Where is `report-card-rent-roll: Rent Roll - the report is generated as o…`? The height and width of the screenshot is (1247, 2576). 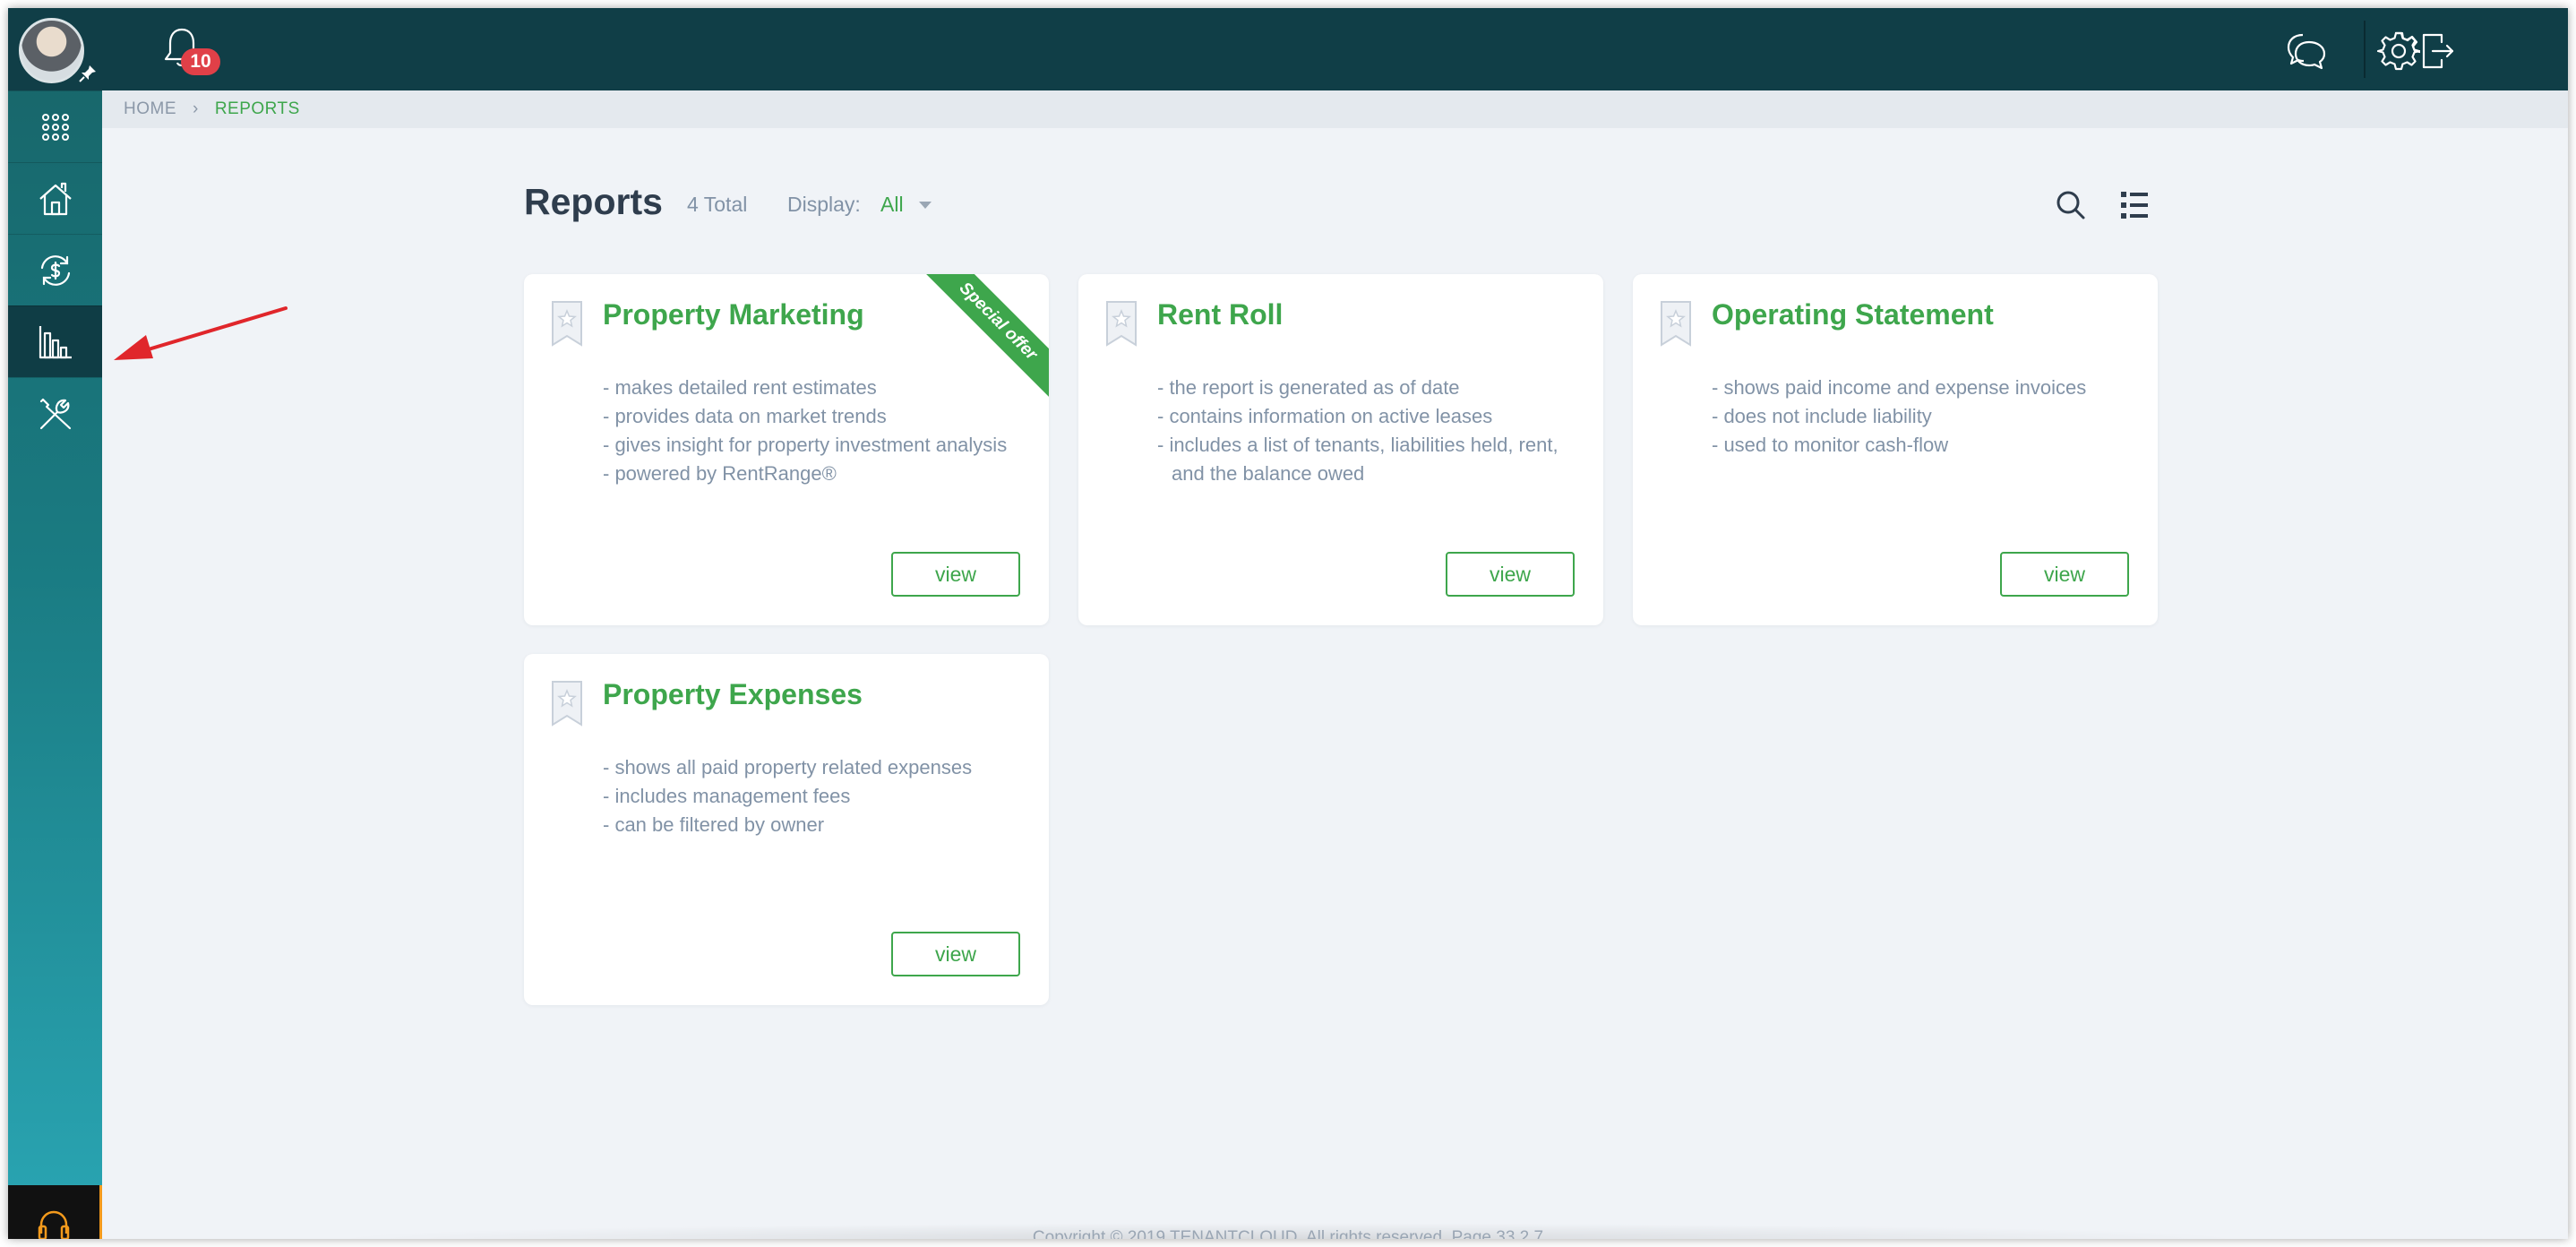 report-card-rent-roll: Rent Roll - the report is generated as o… is located at coordinates (1340, 449).